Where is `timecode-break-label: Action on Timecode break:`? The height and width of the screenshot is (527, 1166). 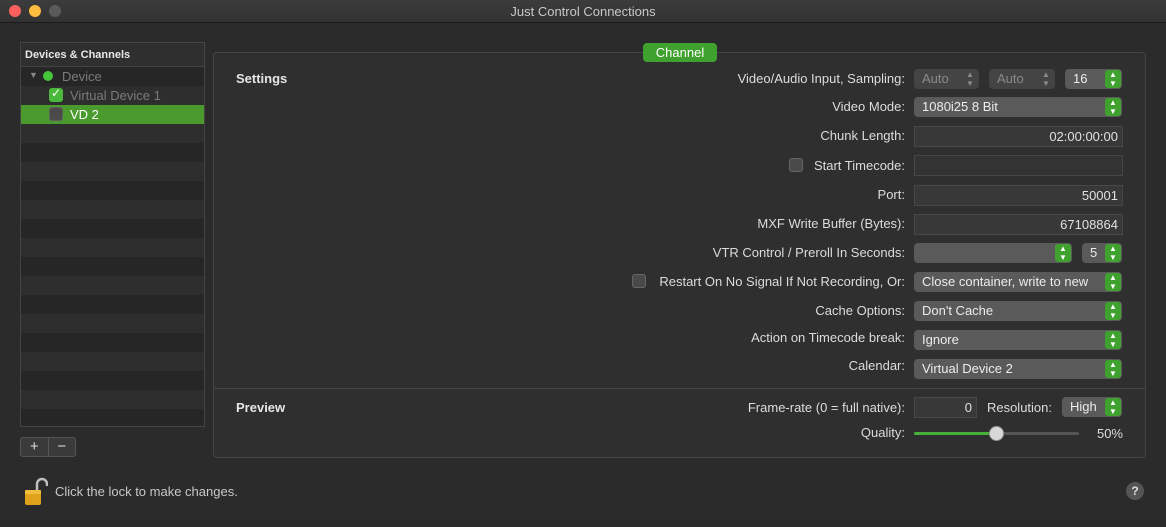 timecode-break-label: Action on Timecode break: is located at coordinates (828, 337).